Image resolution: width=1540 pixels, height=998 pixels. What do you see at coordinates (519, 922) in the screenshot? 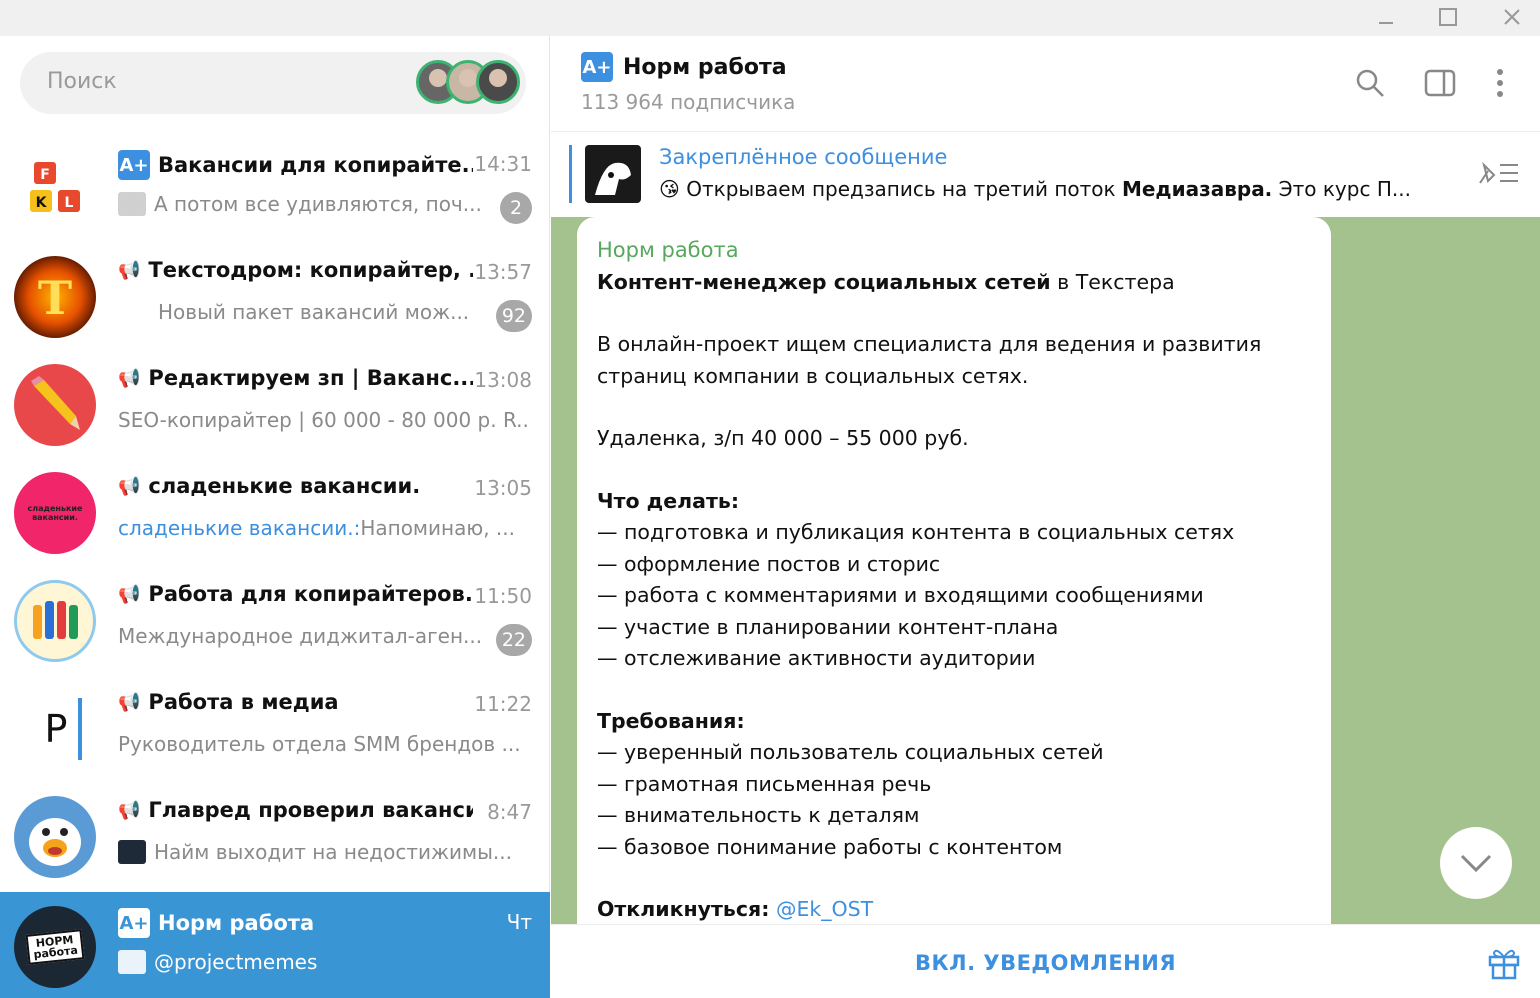
I see `chat-time: Чт` at bounding box center [519, 922].